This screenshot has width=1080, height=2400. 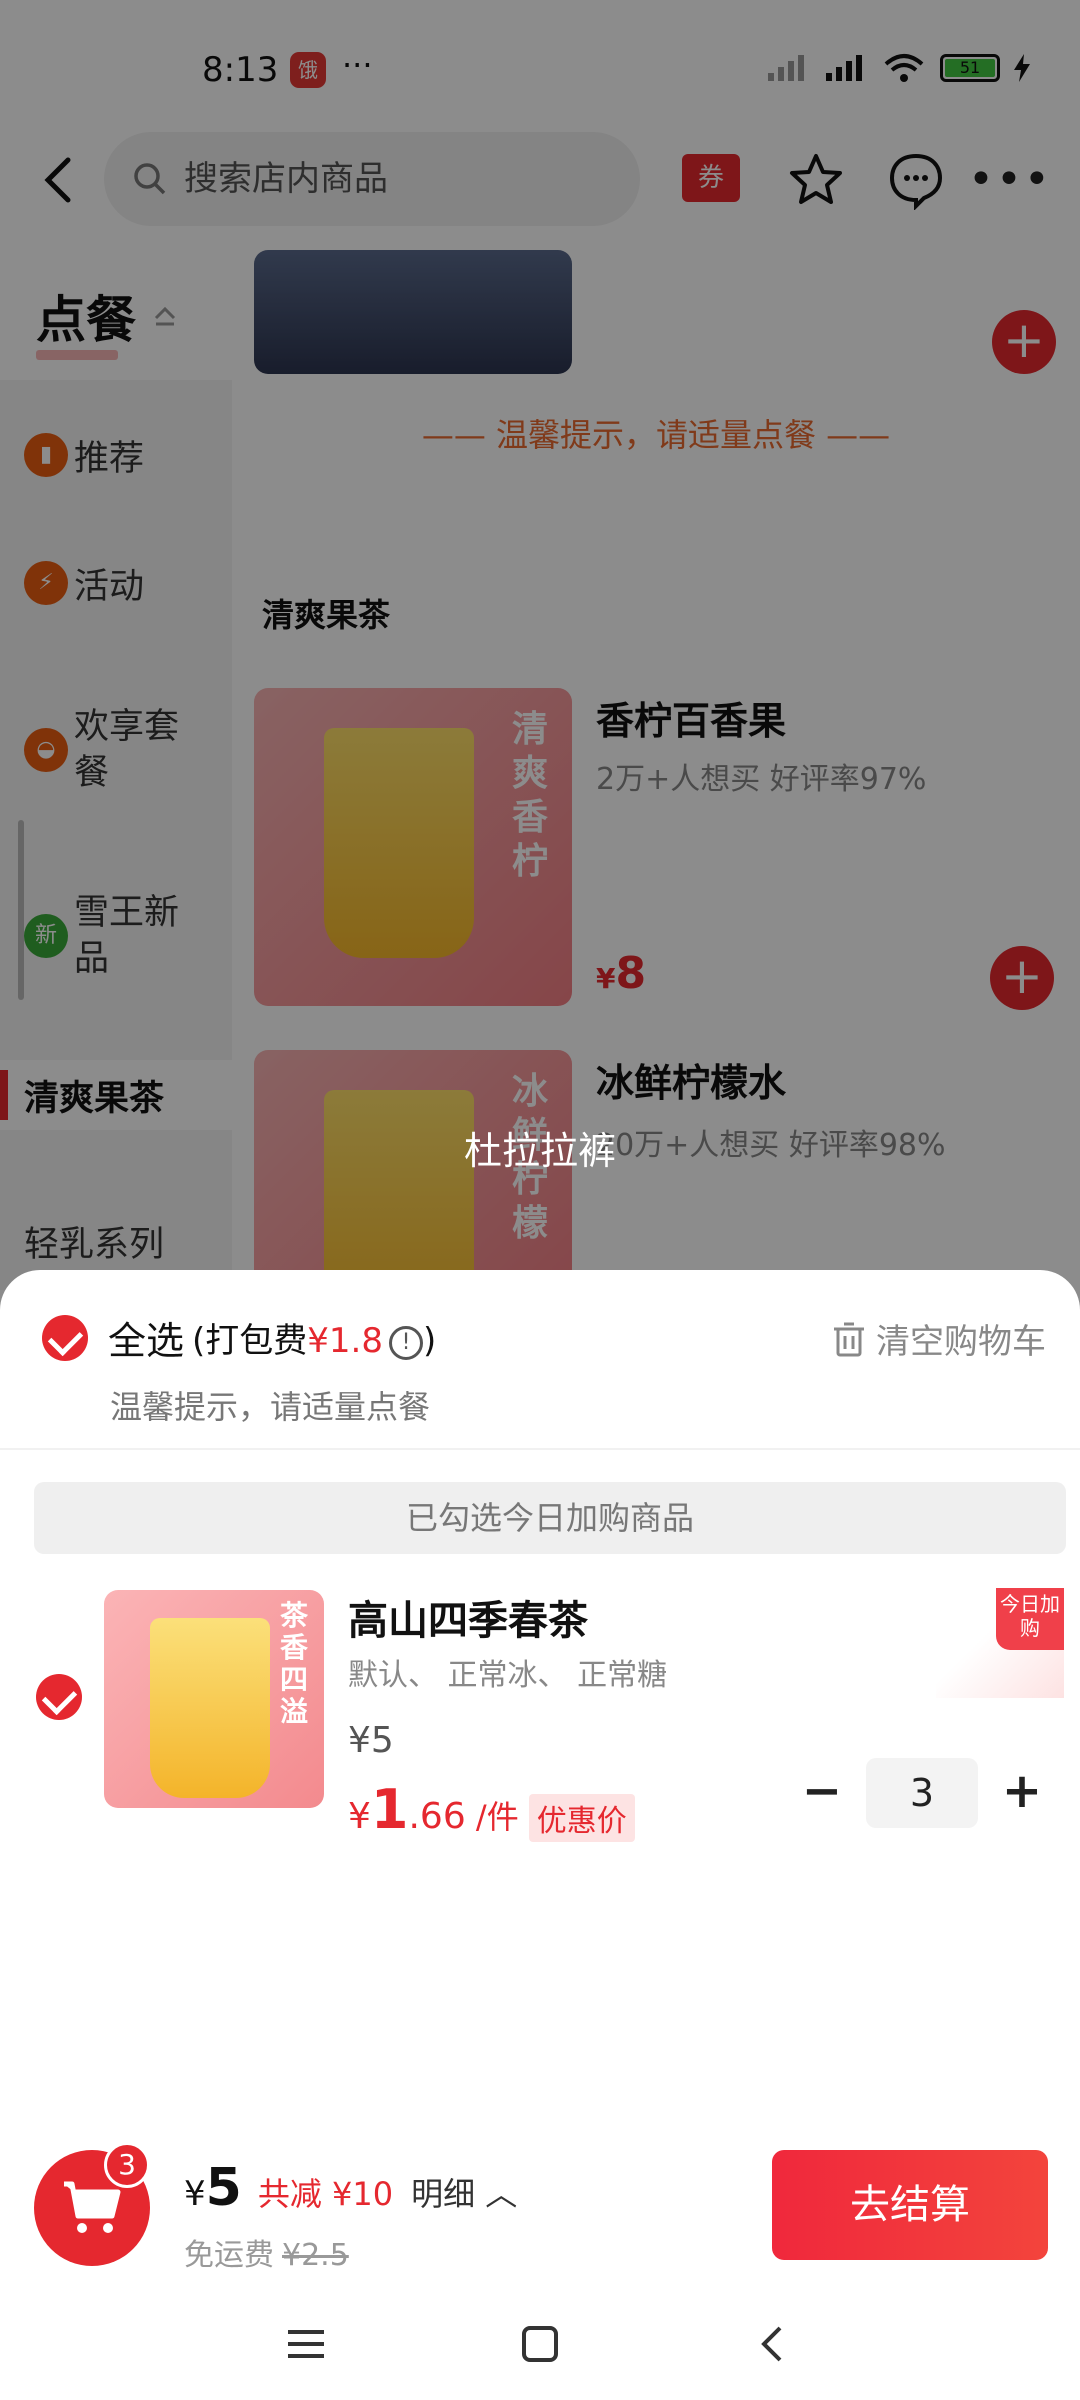 I want to click on back-nav-icon, so click(x=774, y=2344).